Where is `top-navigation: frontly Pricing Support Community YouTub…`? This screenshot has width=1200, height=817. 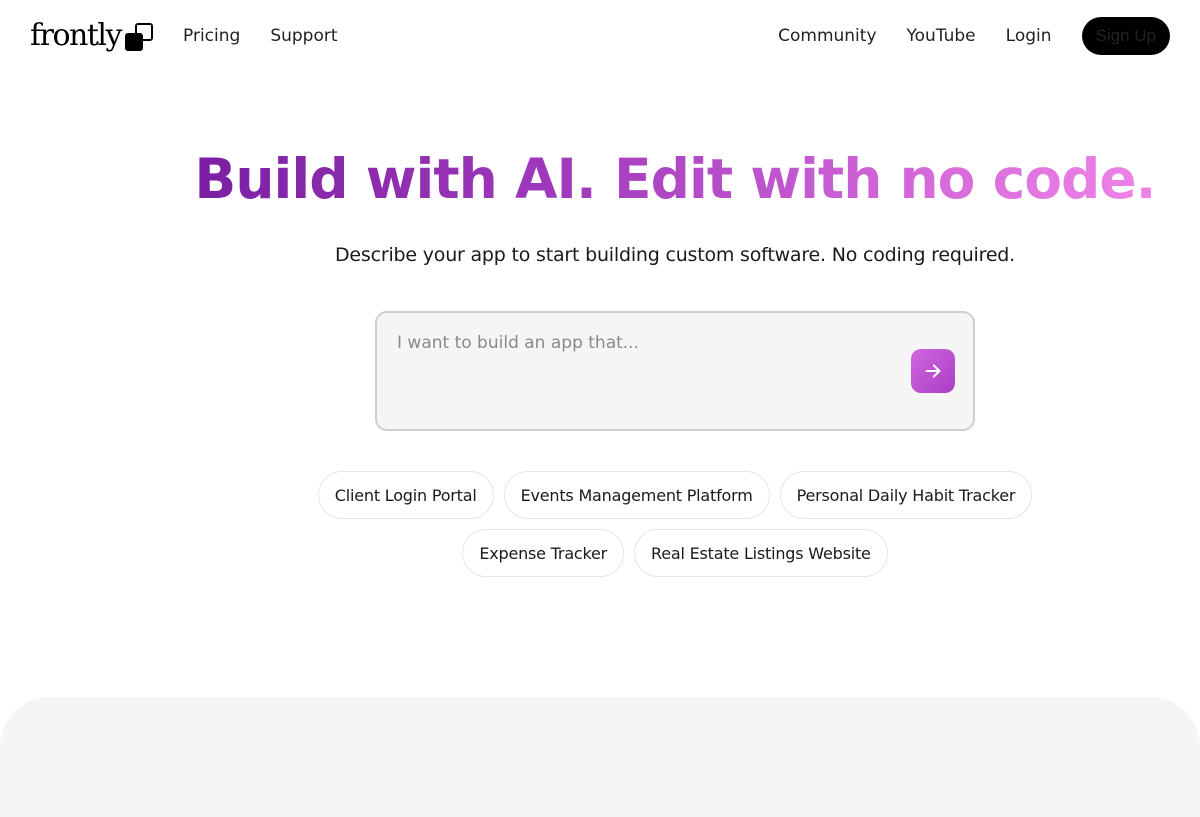 top-navigation: frontly Pricing Support Community YouTub… is located at coordinates (600, 36).